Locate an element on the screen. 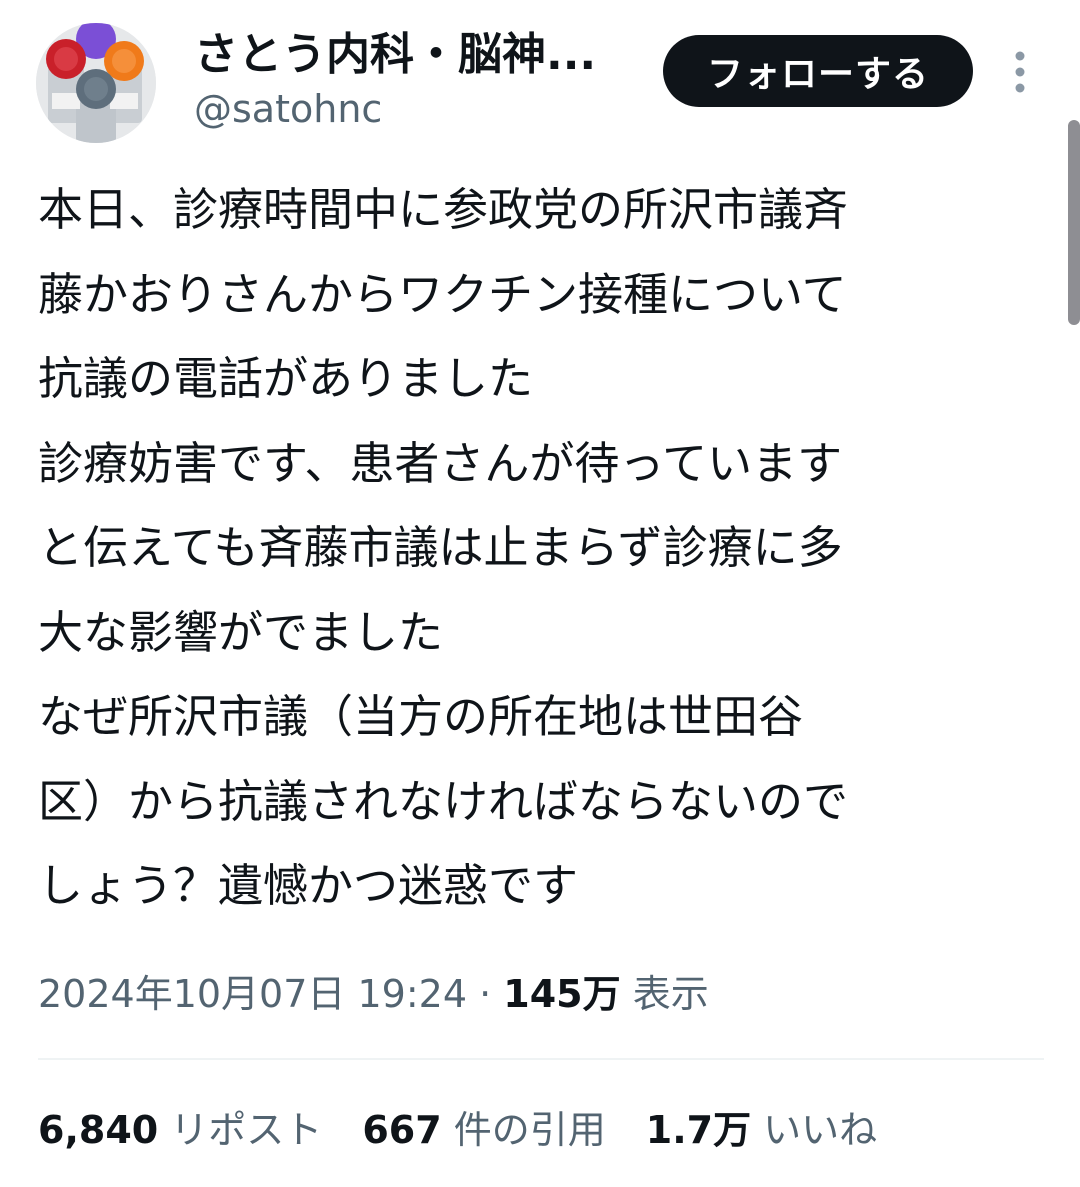 The image size is (1080, 1187). vertical-ellipsis-icon is located at coordinates (1020, 72).